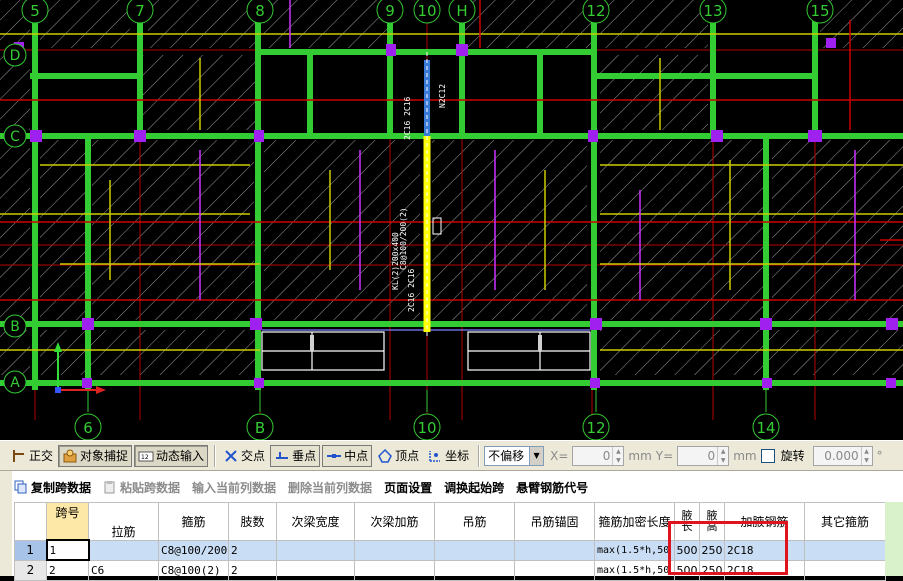 The width and height of the screenshot is (903, 581). What do you see at coordinates (703, 455) in the screenshot?
I see `y-coordinate-input: 0 ▲ ▼` at bounding box center [703, 455].